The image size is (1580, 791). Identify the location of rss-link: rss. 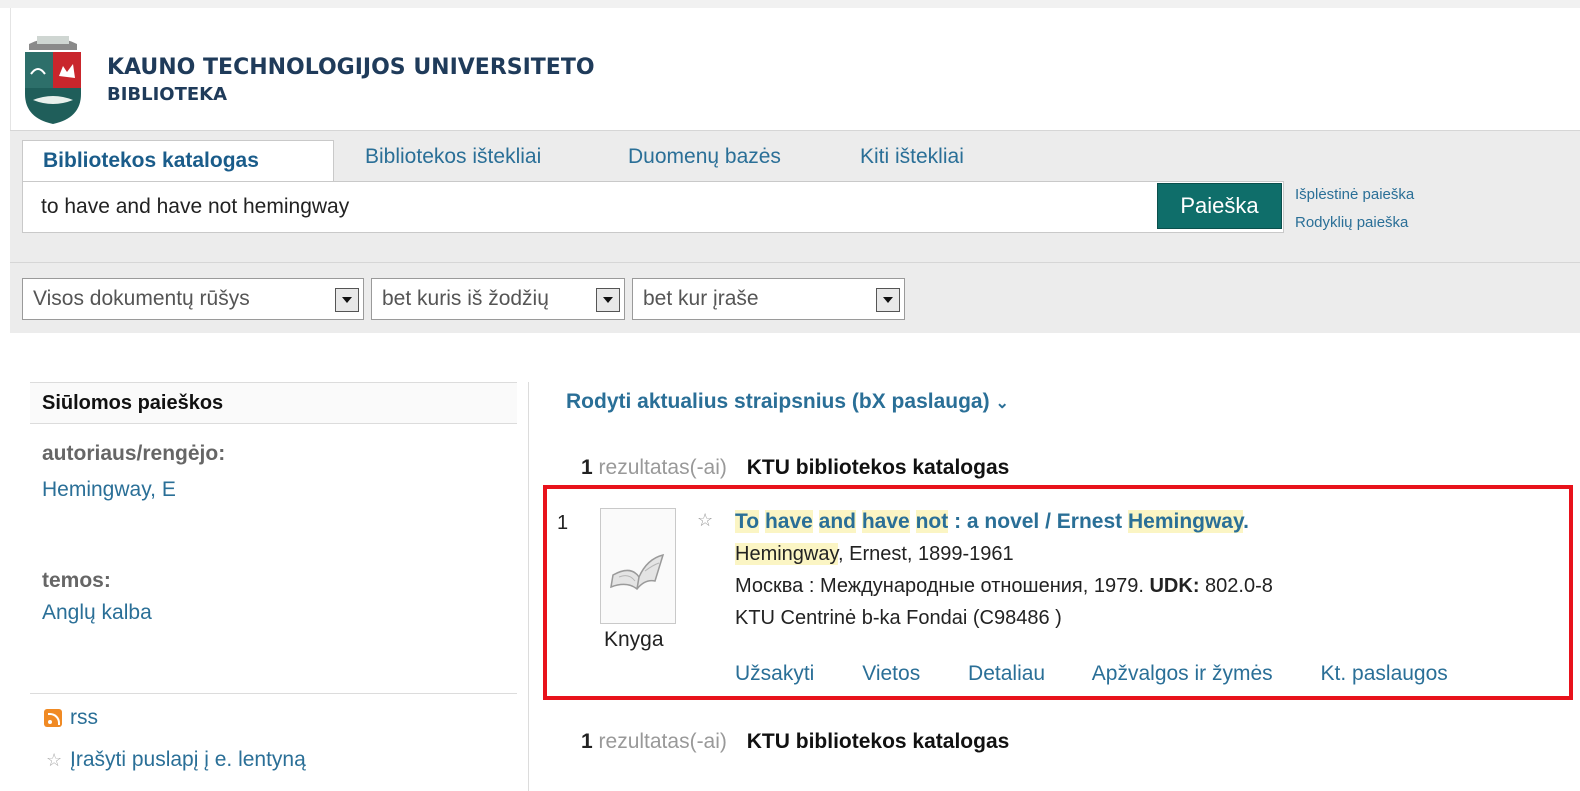
(84, 718).